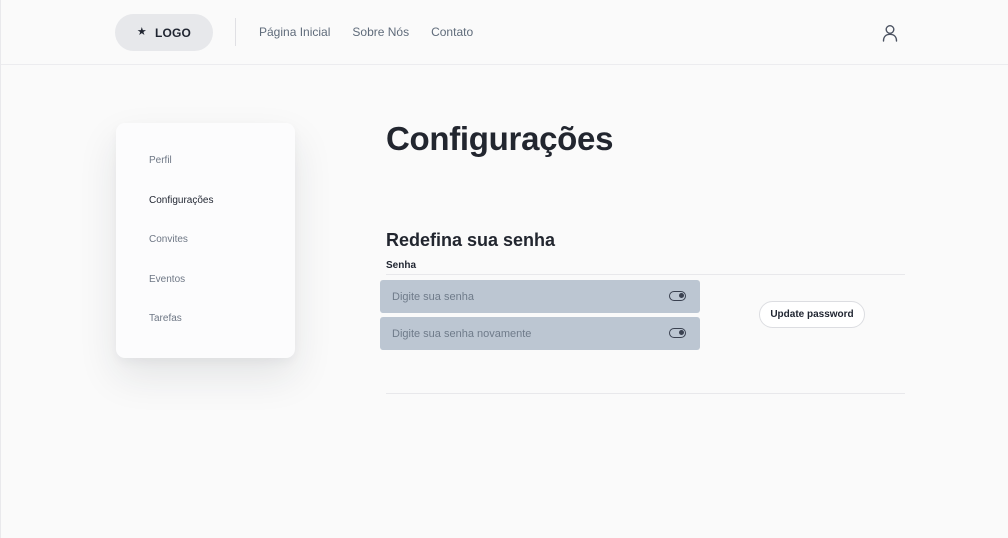 Image resolution: width=1008 pixels, height=538 pixels. What do you see at coordinates (181, 215) in the screenshot?
I see `sidebar-item-settings: Configurações` at bounding box center [181, 215].